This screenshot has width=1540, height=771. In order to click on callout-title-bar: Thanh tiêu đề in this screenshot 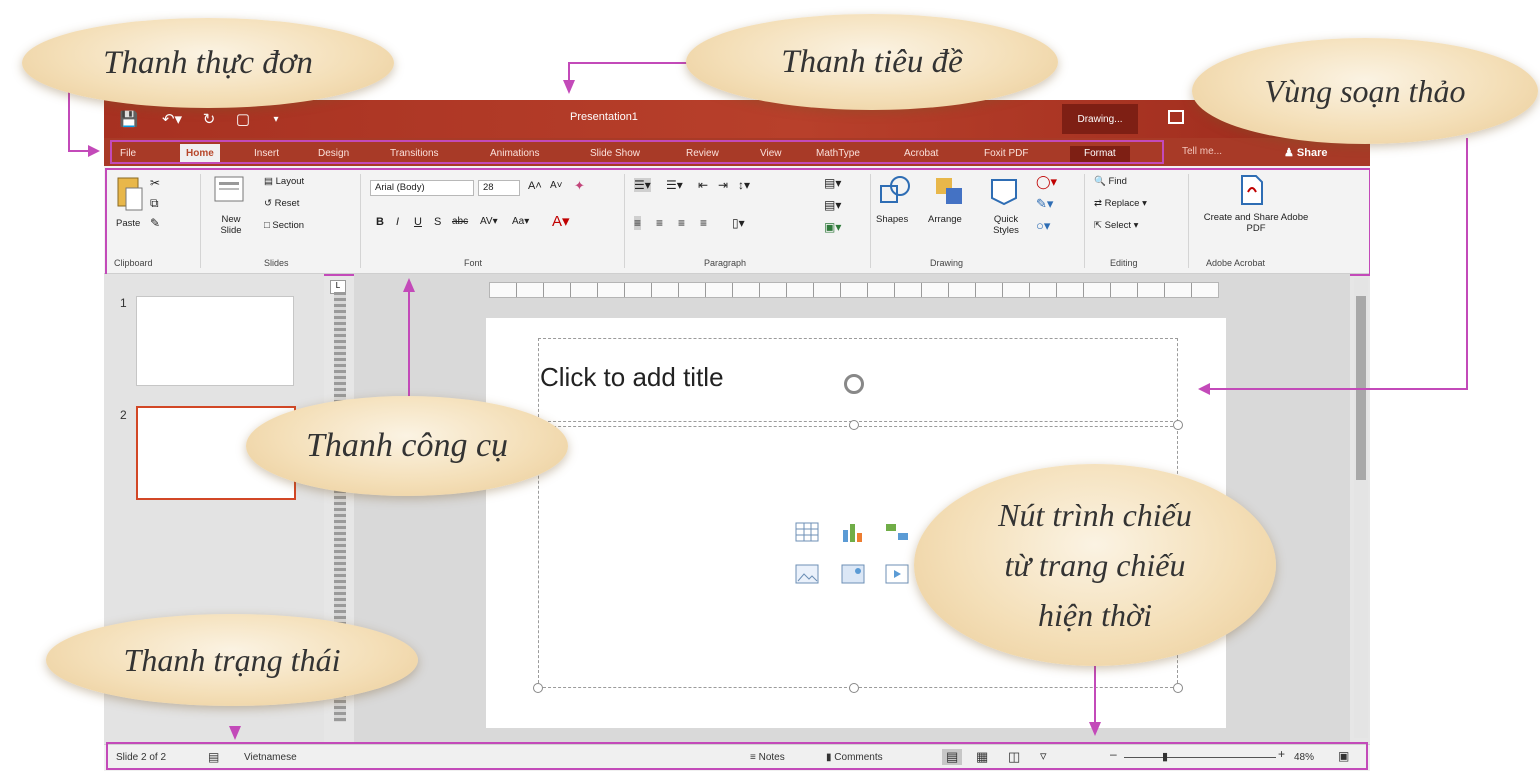, I will do `click(872, 62)`.